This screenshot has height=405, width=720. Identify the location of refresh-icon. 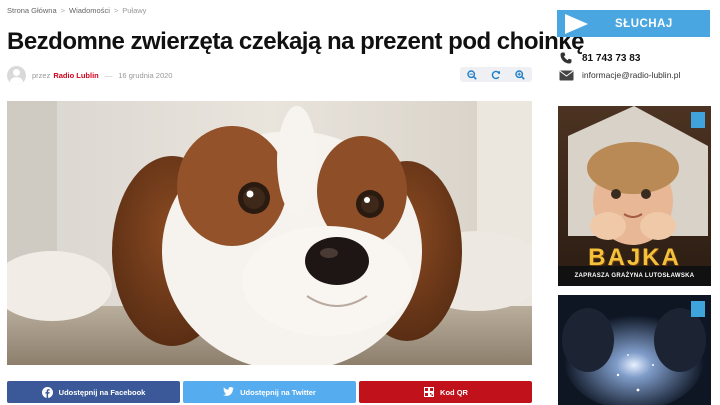
(496, 75).